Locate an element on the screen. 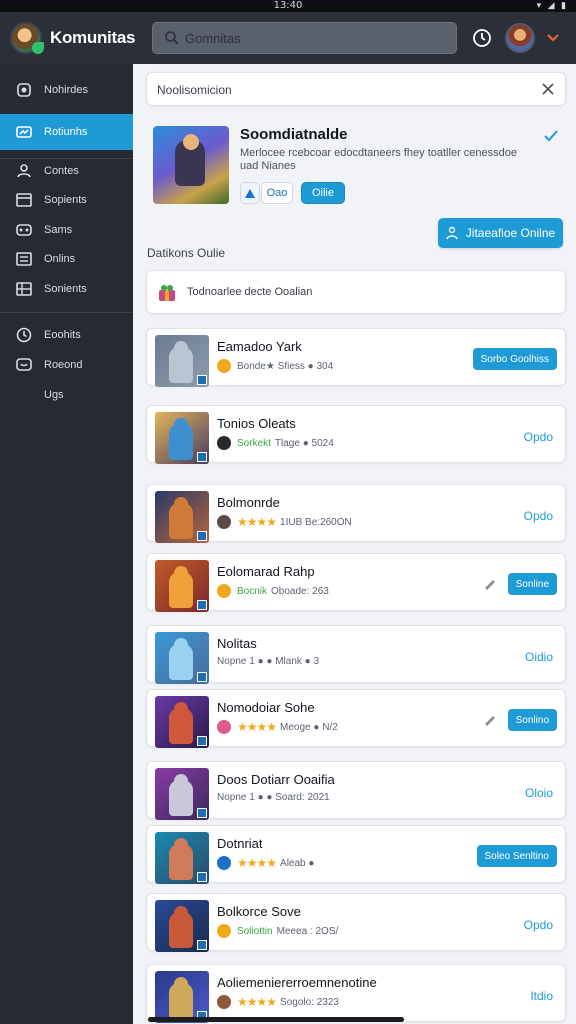  sidebar-item-nohirdes: Nohirdes is located at coordinates (66, 90).